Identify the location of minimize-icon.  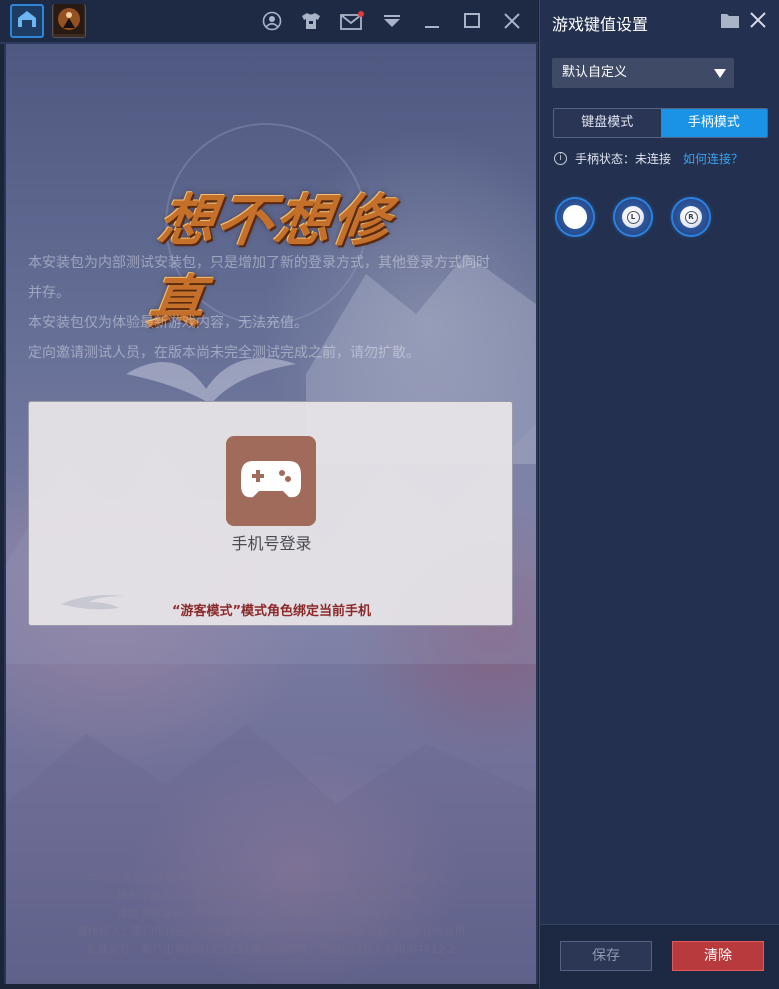
(432, 21).